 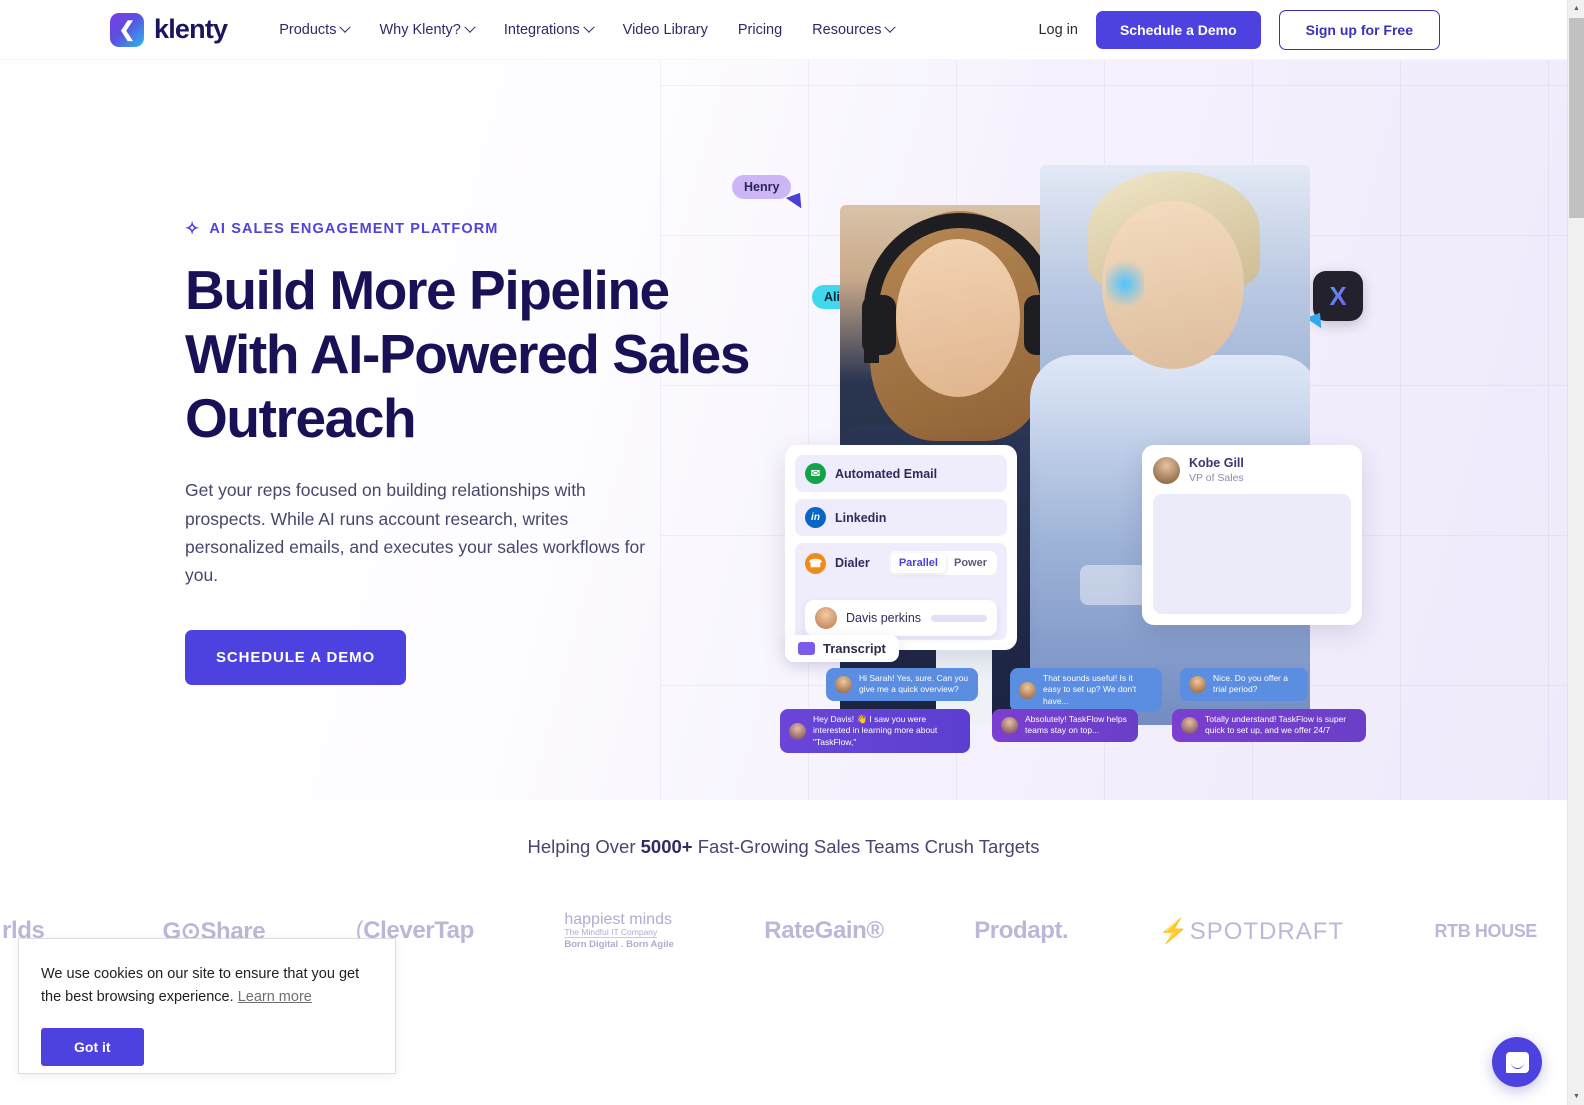 What do you see at coordinates (852, 563) in the screenshot?
I see `channel-label-dialer: Dialer` at bounding box center [852, 563].